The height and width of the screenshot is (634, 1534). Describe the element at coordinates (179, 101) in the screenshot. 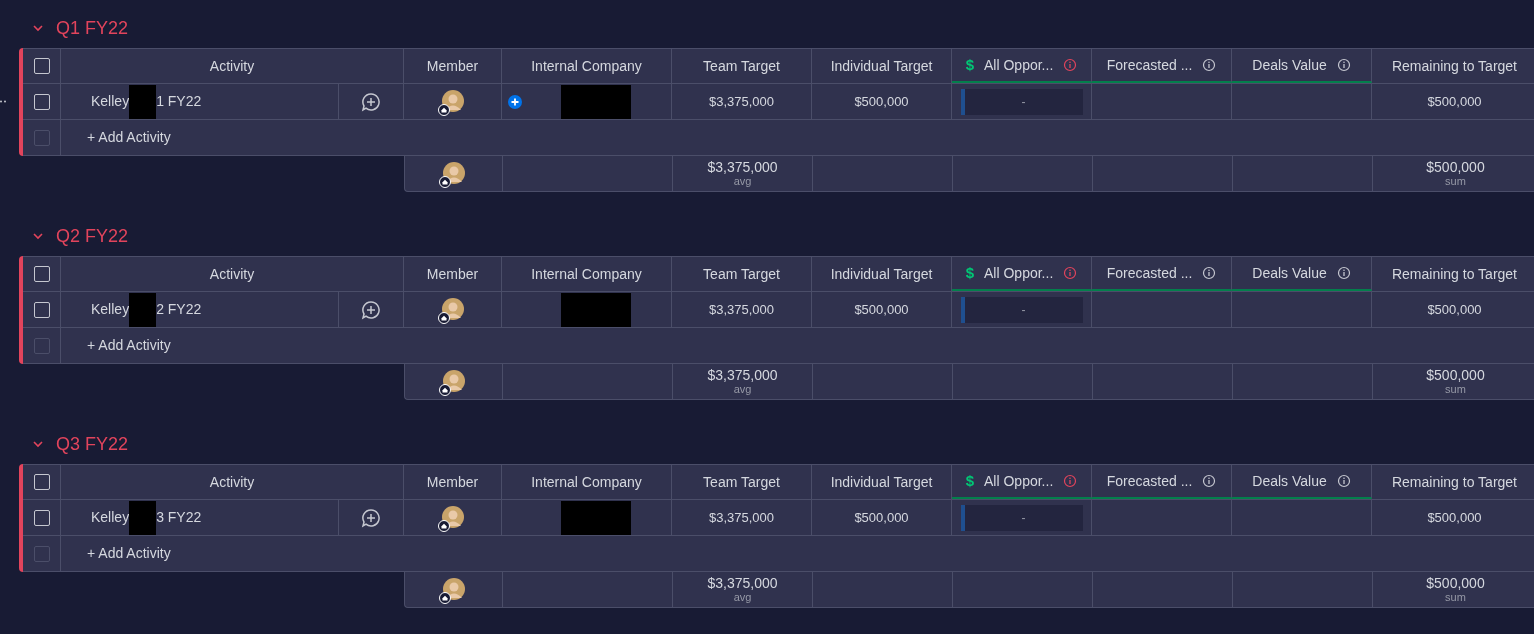

I see `item-name: 1 FY22` at that location.